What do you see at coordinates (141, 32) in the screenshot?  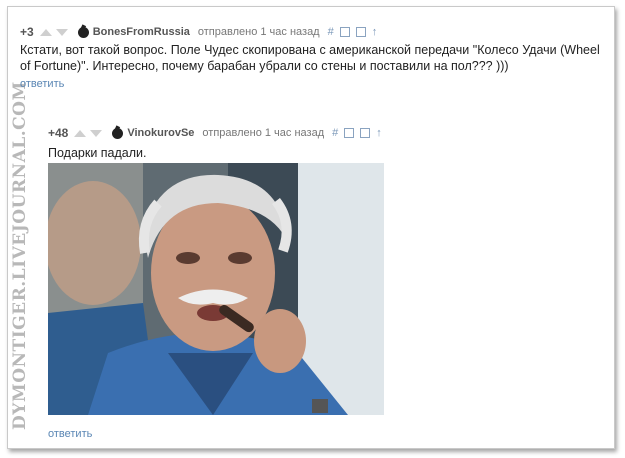 I see `comment-username: BonesFromRussia` at bounding box center [141, 32].